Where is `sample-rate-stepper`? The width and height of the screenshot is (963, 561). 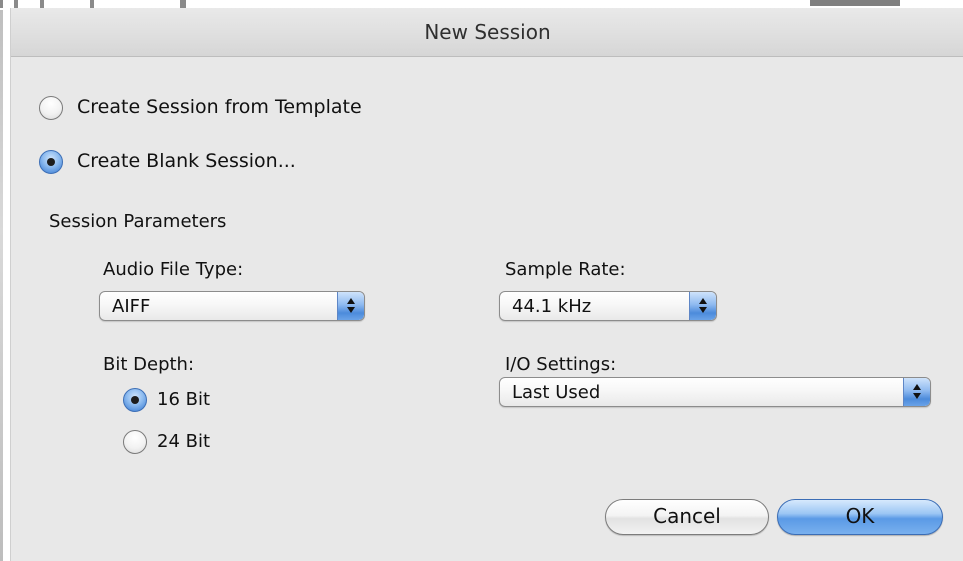 sample-rate-stepper is located at coordinates (702, 306).